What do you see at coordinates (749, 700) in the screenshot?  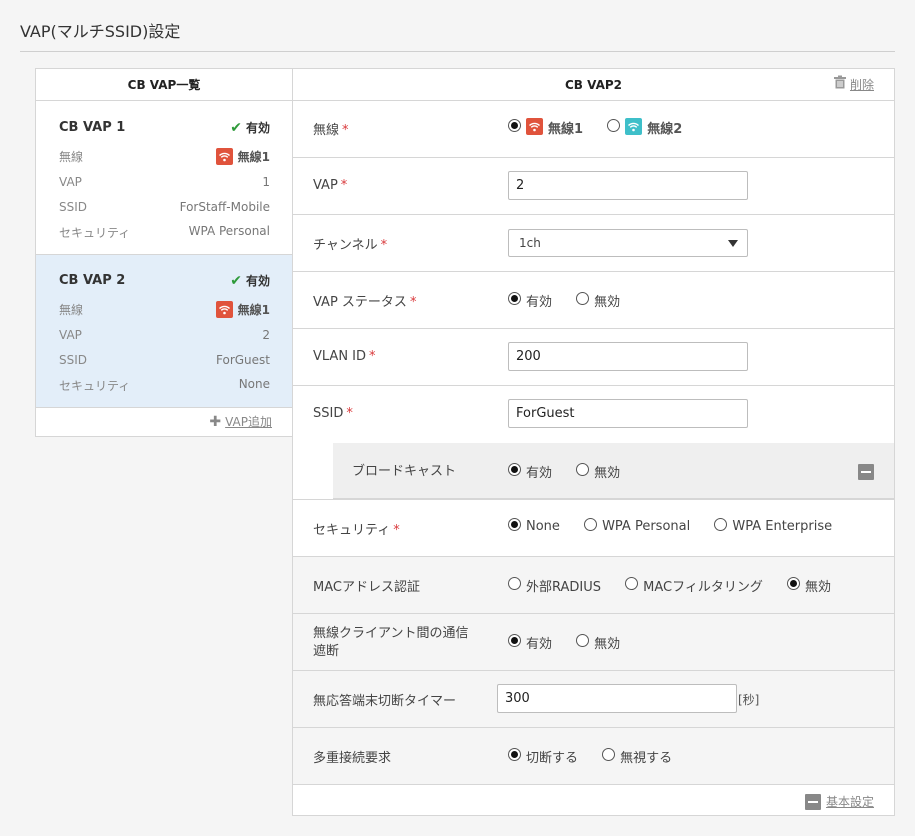 I see `idle-timer-unit: [秒]` at bounding box center [749, 700].